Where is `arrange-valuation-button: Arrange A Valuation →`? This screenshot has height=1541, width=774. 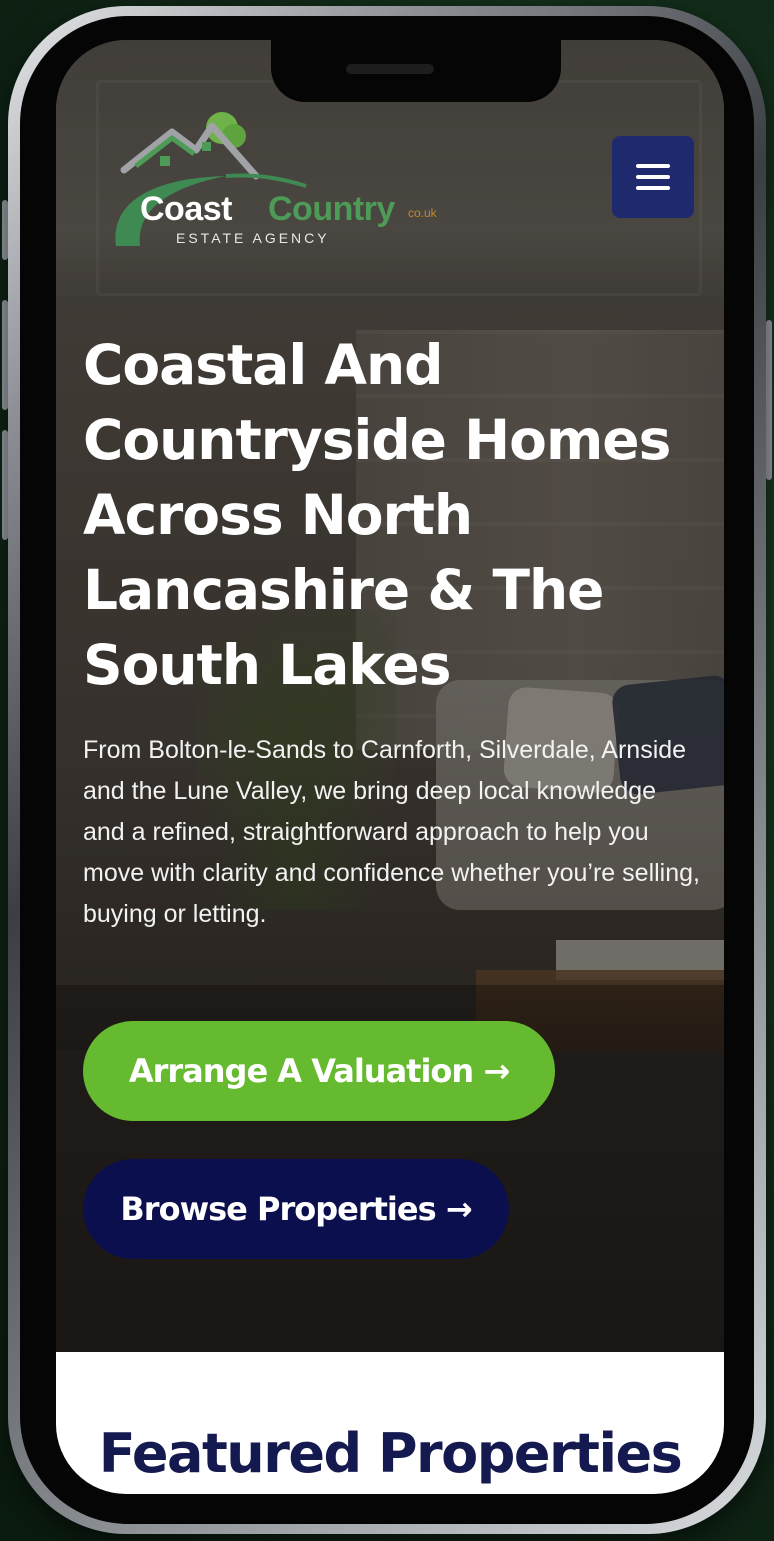 arrange-valuation-button: Arrange A Valuation → is located at coordinates (319, 1071).